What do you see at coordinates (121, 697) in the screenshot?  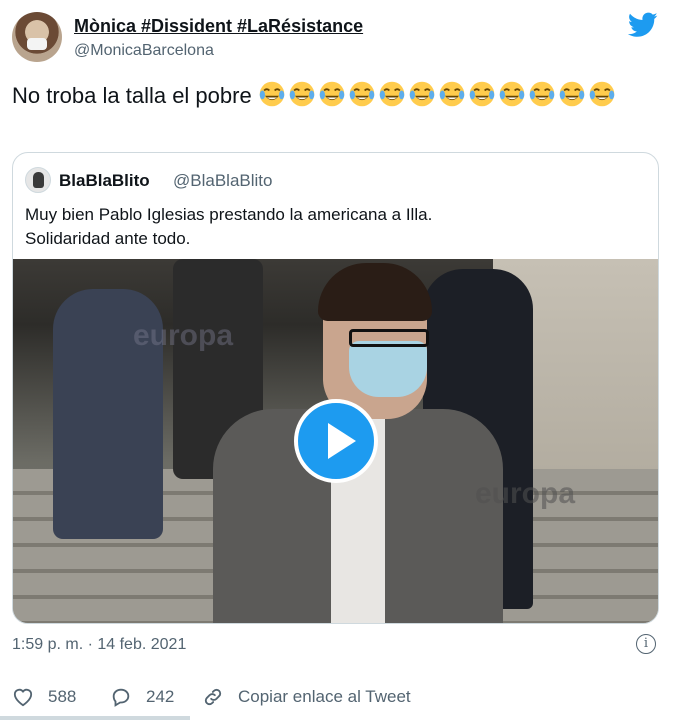 I see `reply-icon` at bounding box center [121, 697].